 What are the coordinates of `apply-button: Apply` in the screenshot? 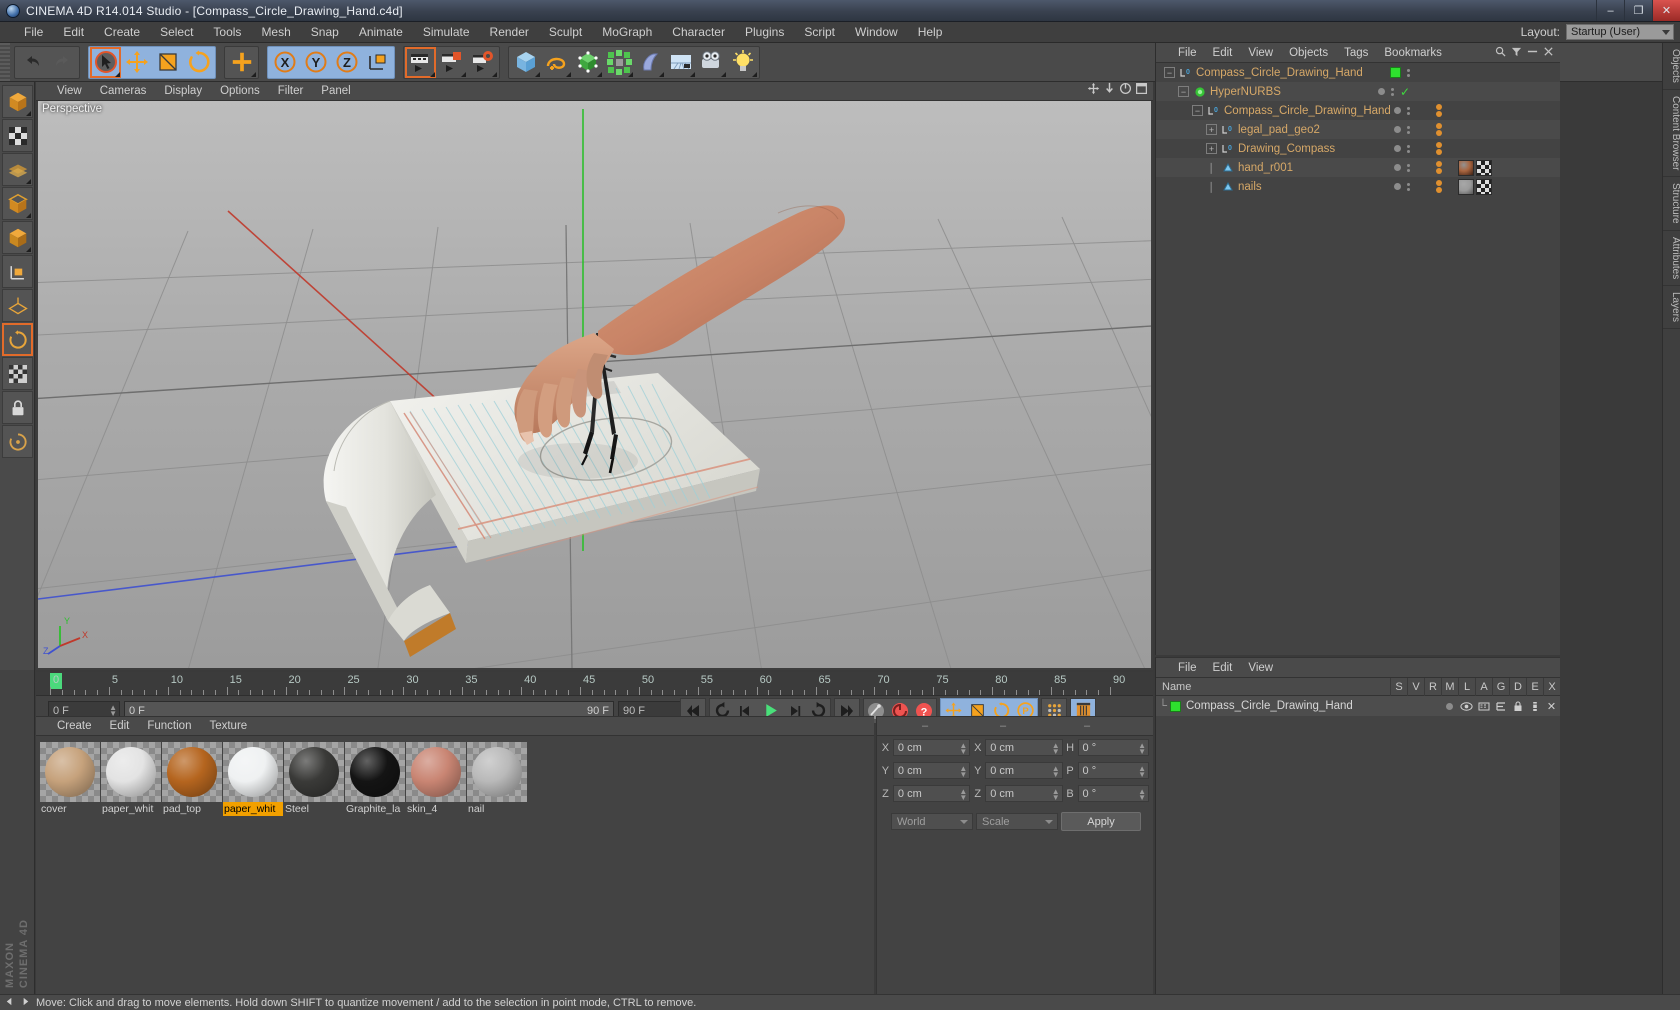 It's located at (1101, 821).